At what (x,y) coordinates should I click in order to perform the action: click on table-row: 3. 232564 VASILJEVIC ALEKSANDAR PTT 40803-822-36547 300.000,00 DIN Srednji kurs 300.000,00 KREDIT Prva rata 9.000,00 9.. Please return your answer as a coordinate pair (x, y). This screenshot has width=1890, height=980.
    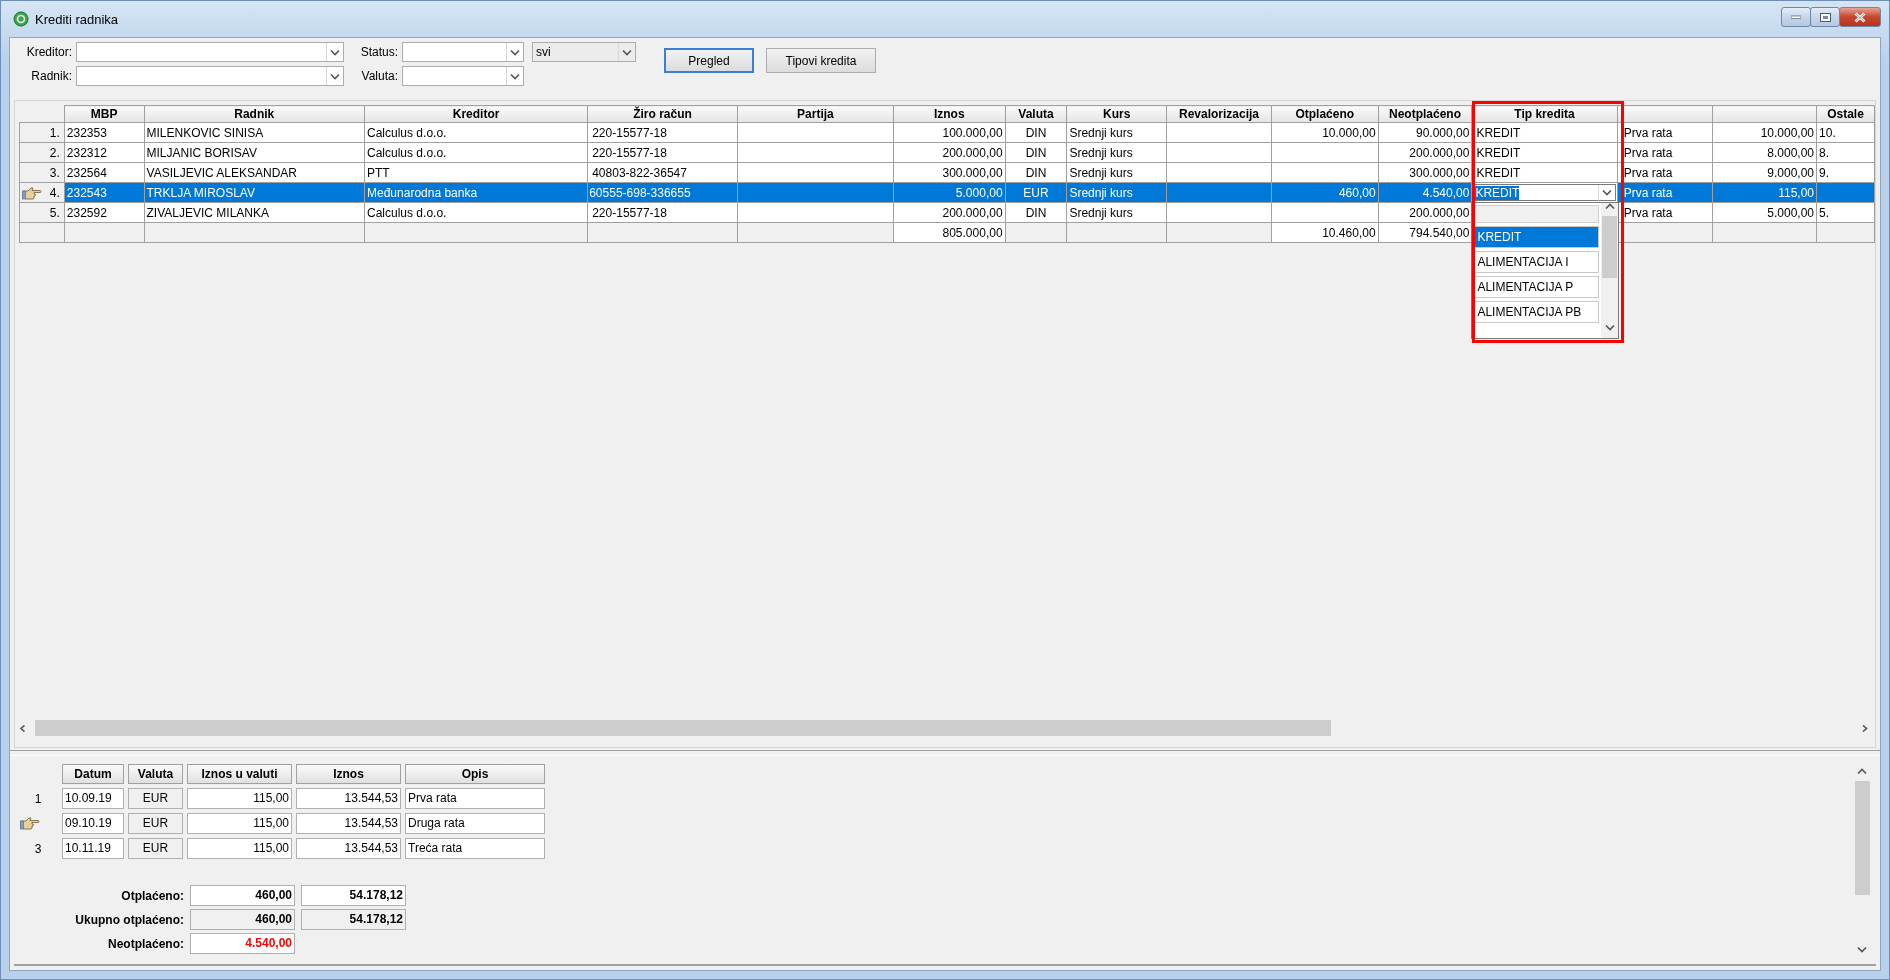
    Looking at the image, I should click on (947, 172).